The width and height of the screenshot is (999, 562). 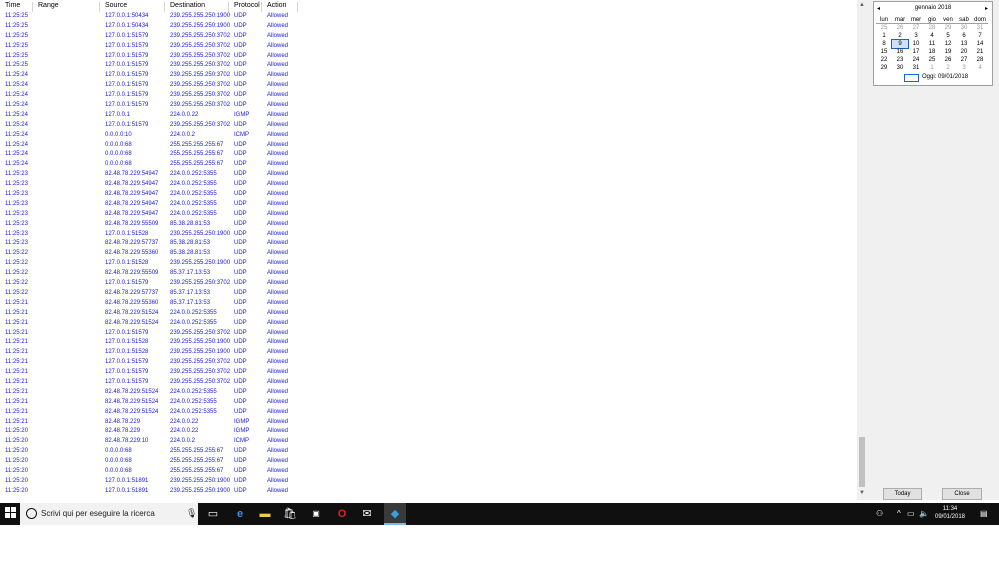 What do you see at coordinates (964, 36) in the screenshot?
I see `calendar-day: 6` at bounding box center [964, 36].